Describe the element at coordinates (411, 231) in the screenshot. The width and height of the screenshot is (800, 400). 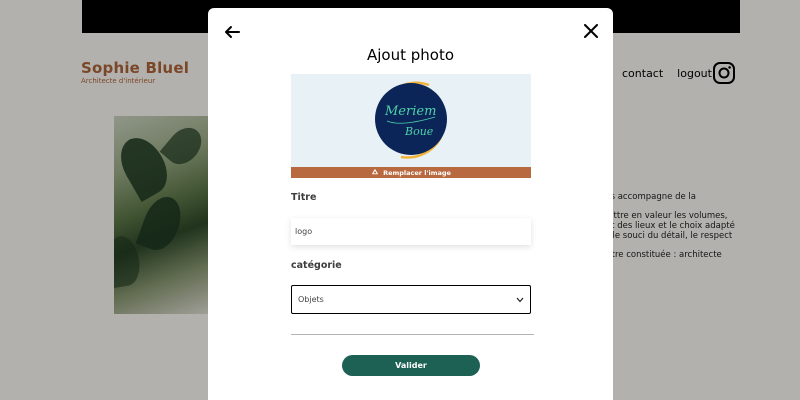
I see `title-input` at that location.